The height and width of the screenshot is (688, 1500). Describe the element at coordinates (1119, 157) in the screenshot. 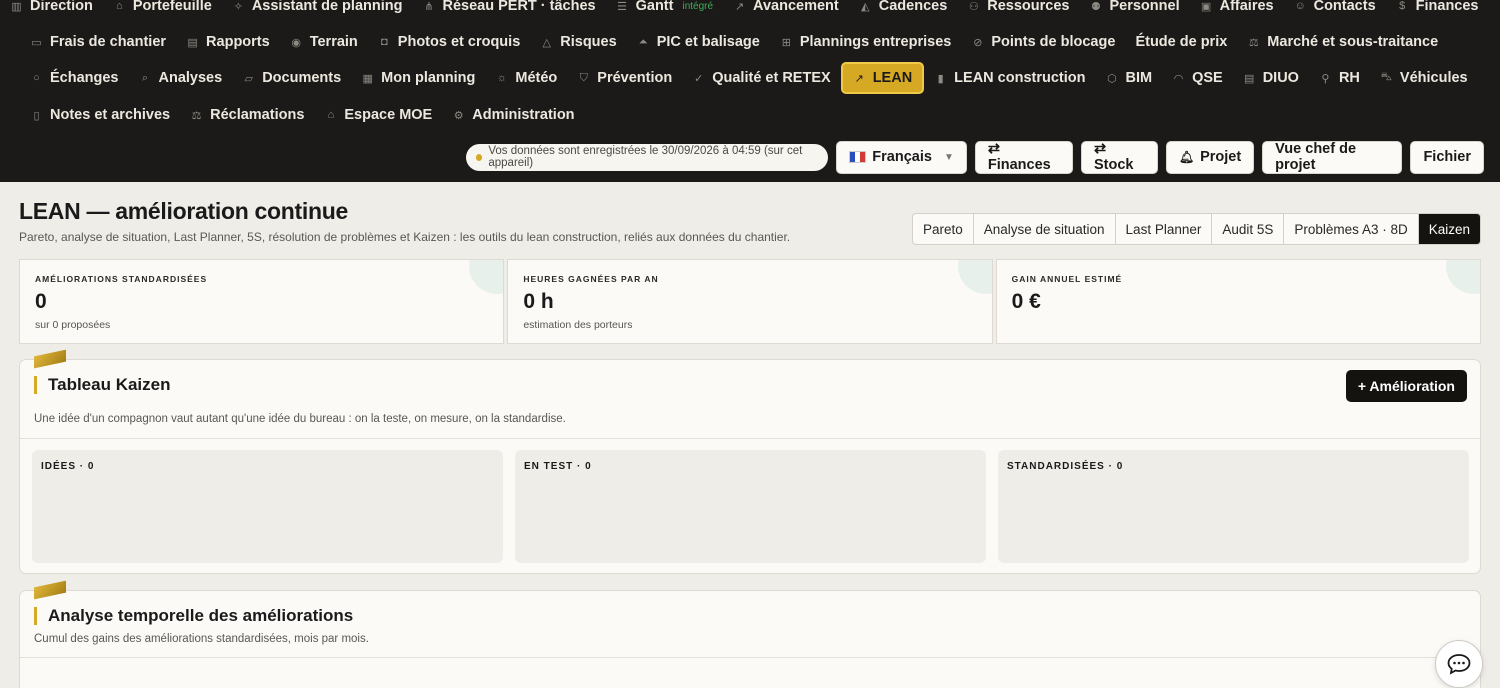

I see `stock-button: ⇄ Stock` at that location.